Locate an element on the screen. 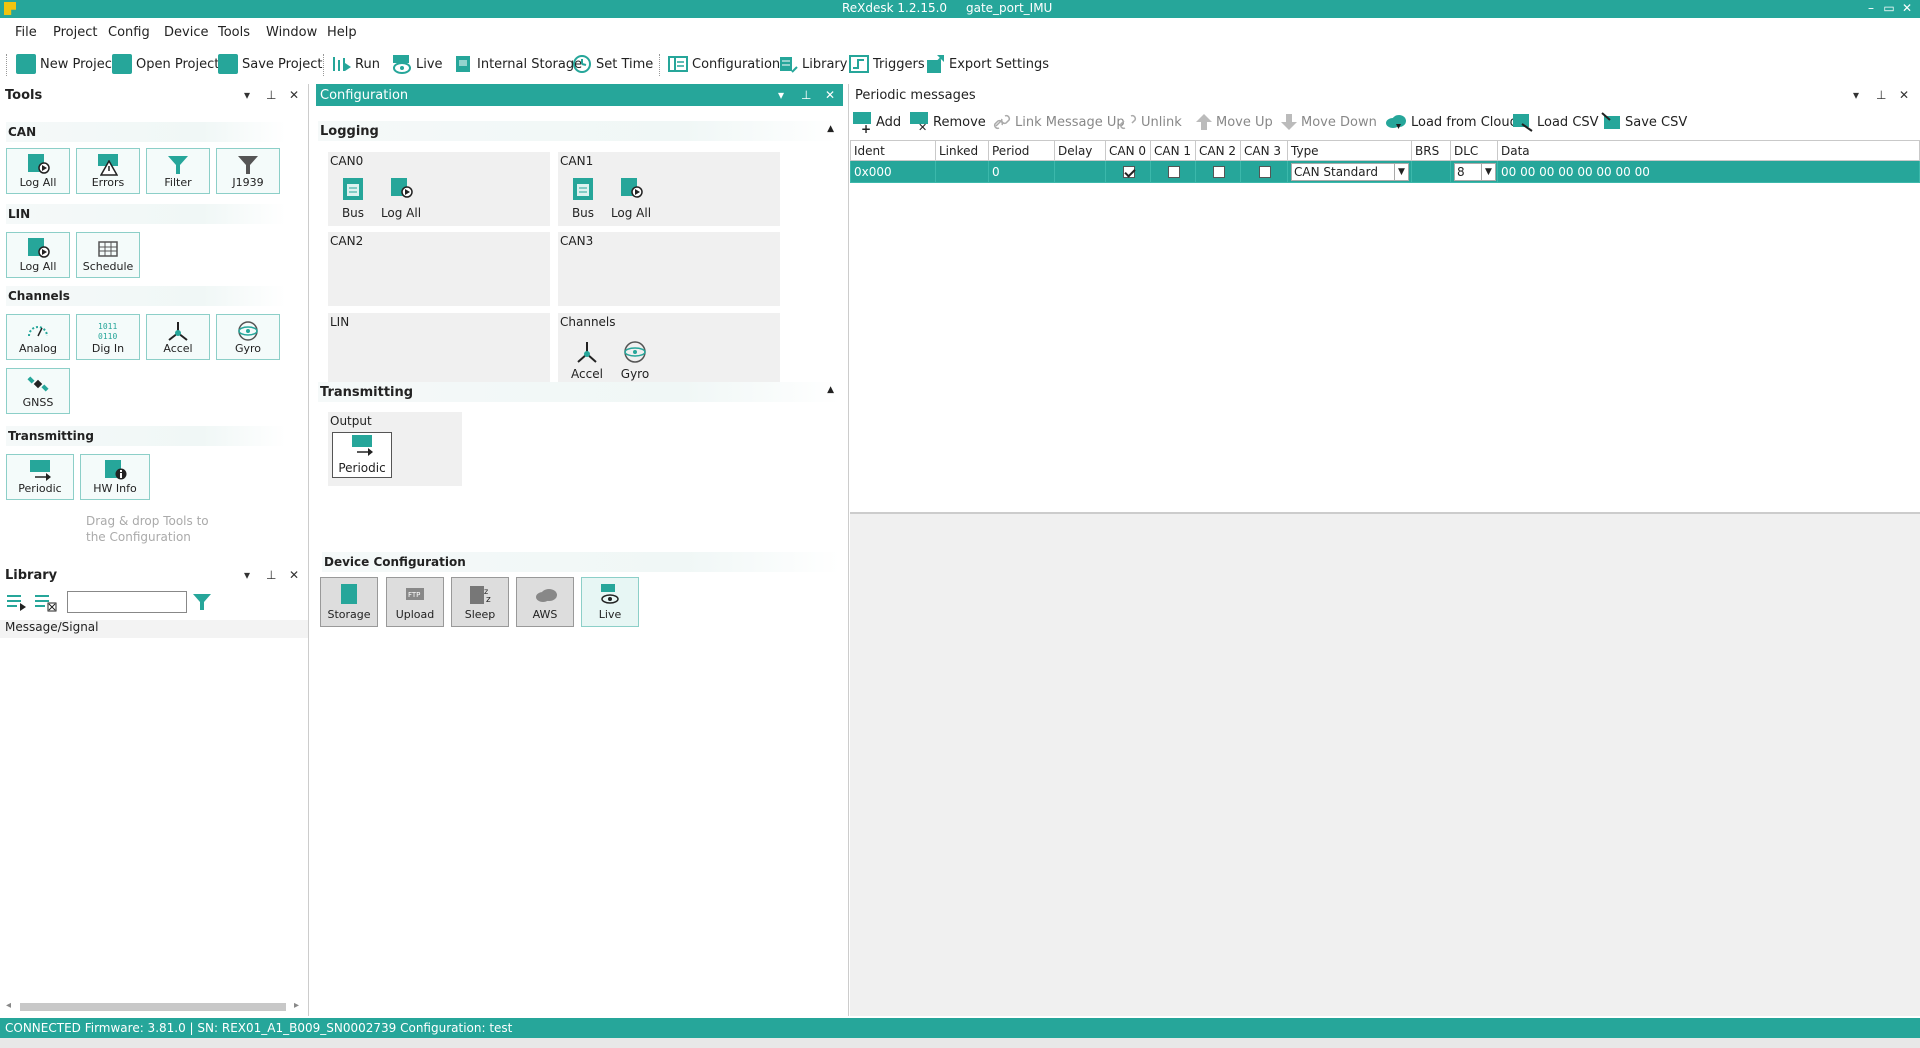 The image size is (1920, 1048). tool-can-log-all: Log All is located at coordinates (38, 171).